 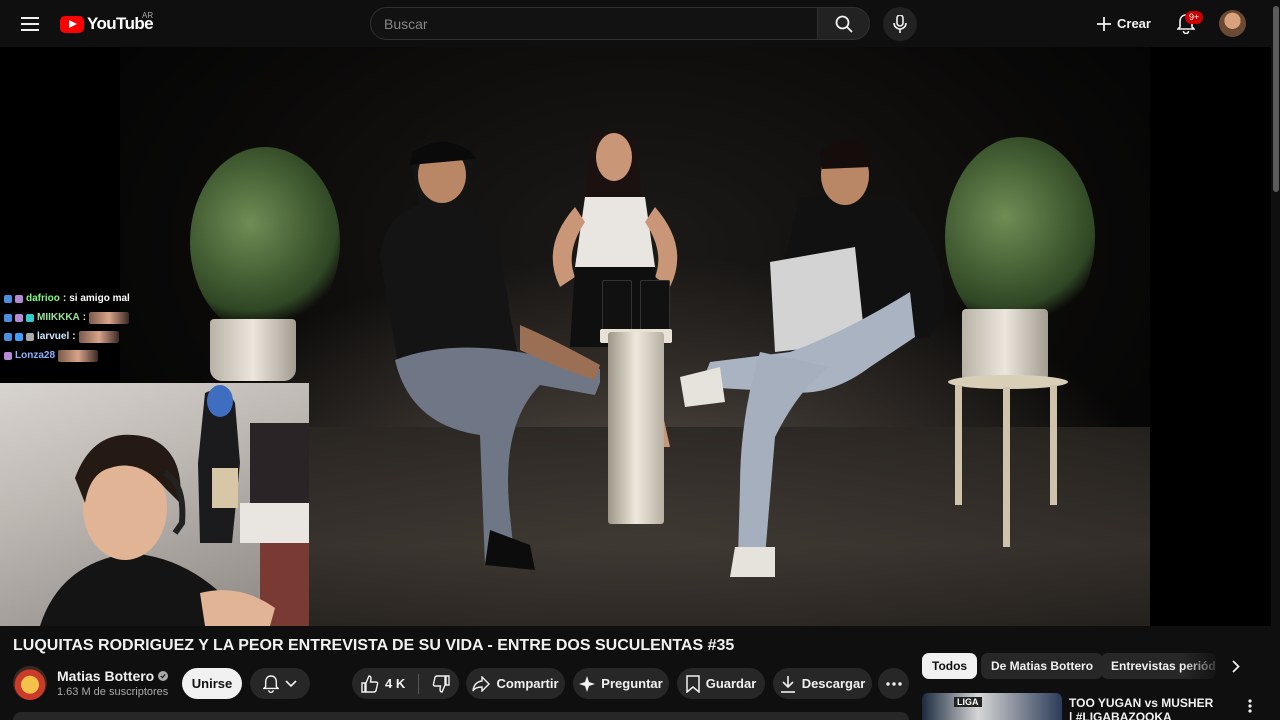 I want to click on webcam-scene, so click(x=174, y=505).